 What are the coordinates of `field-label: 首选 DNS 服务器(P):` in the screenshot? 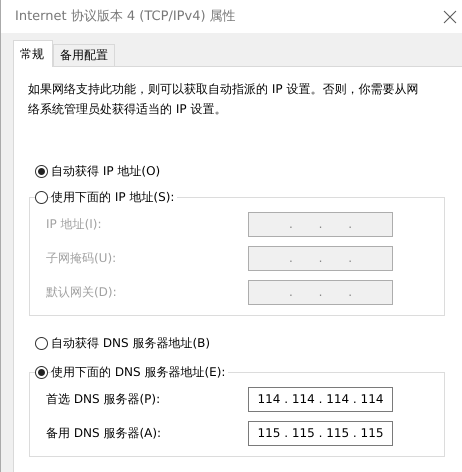 It's located at (104, 399).